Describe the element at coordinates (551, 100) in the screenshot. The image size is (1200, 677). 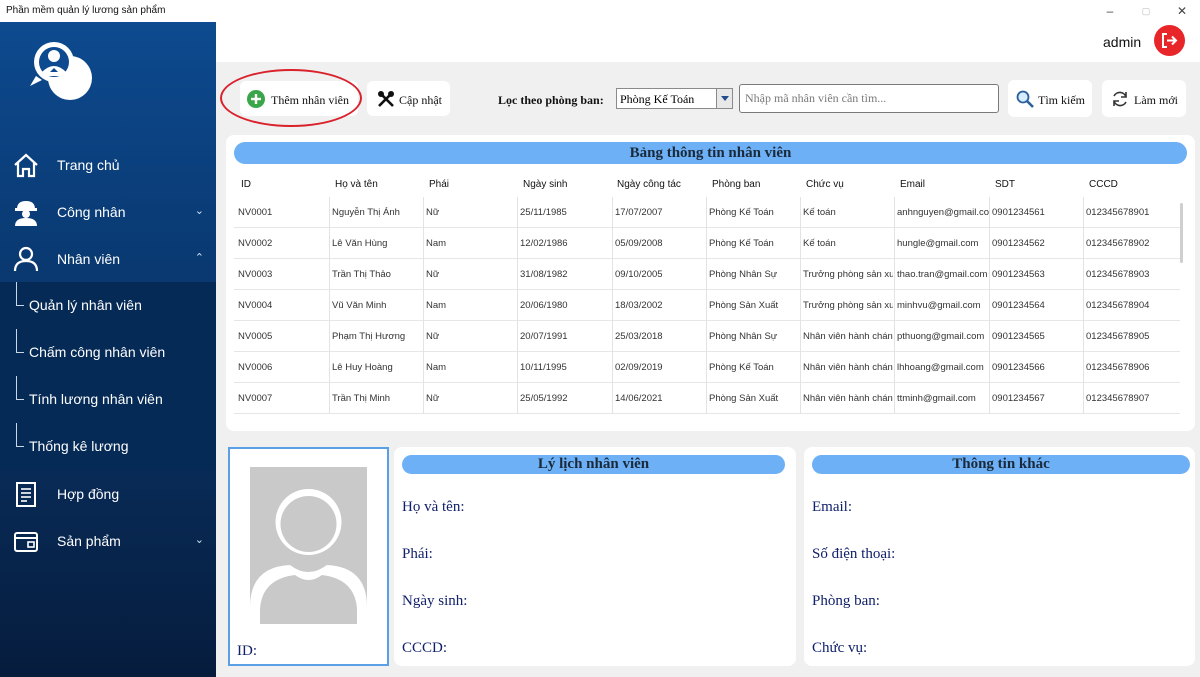
I see `filter-label: Lọc theo phòng ban:` at that location.